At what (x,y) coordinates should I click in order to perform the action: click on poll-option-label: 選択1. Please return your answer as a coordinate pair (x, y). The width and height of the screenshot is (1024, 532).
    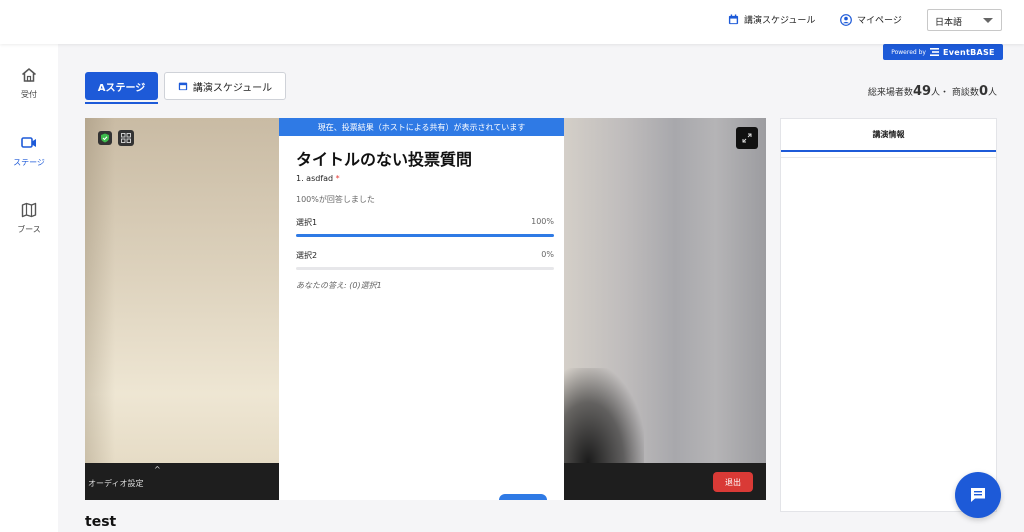
    Looking at the image, I should click on (307, 222).